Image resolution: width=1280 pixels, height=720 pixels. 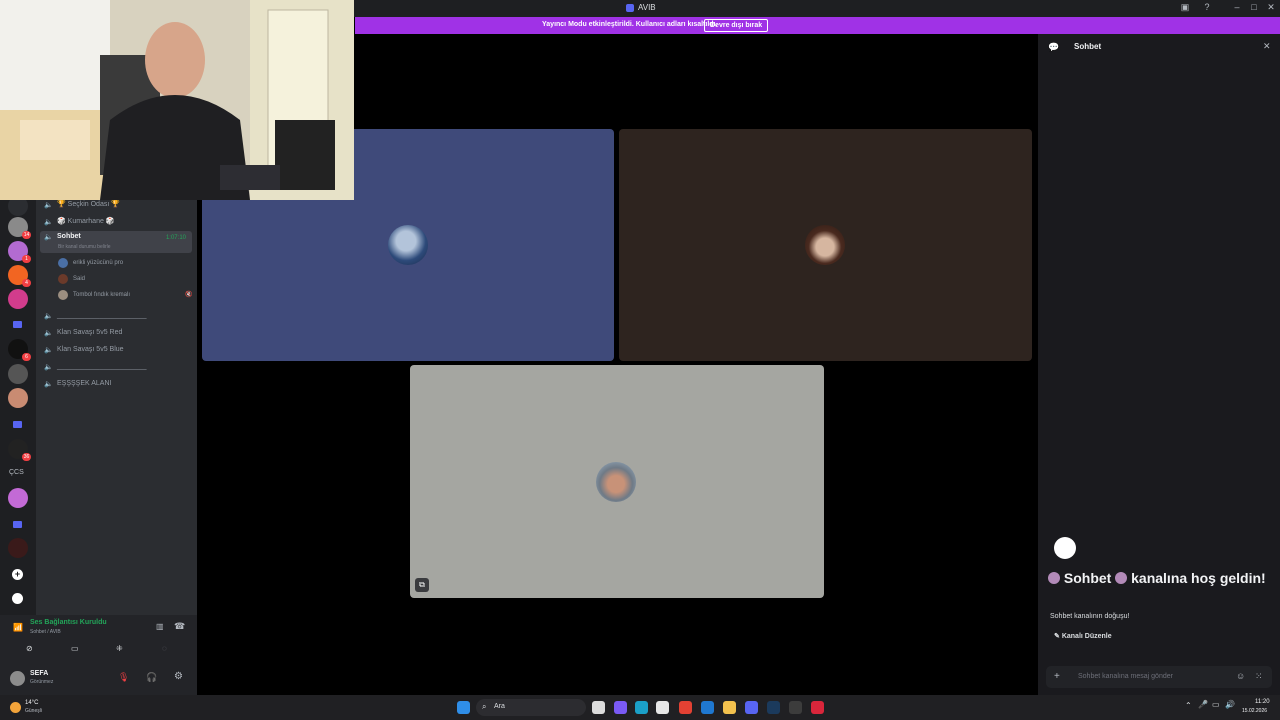 What do you see at coordinates (751, 707) in the screenshot?
I see `discord-icon` at bounding box center [751, 707].